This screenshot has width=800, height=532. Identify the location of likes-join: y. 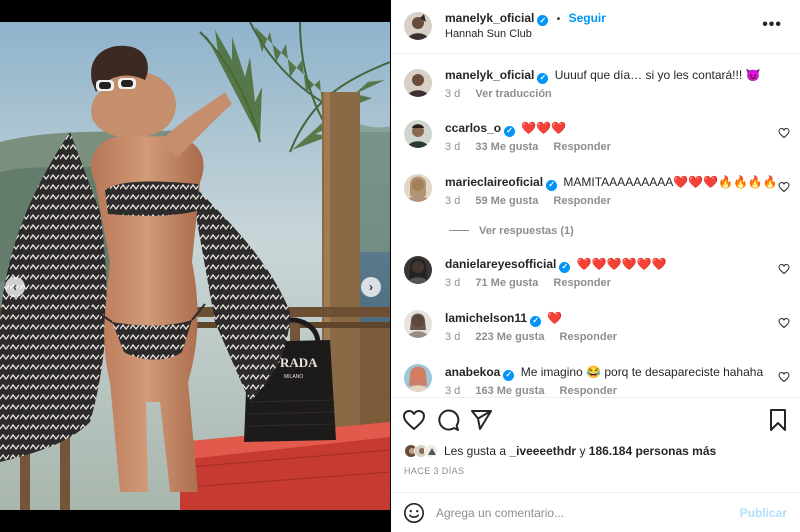
(582, 451).